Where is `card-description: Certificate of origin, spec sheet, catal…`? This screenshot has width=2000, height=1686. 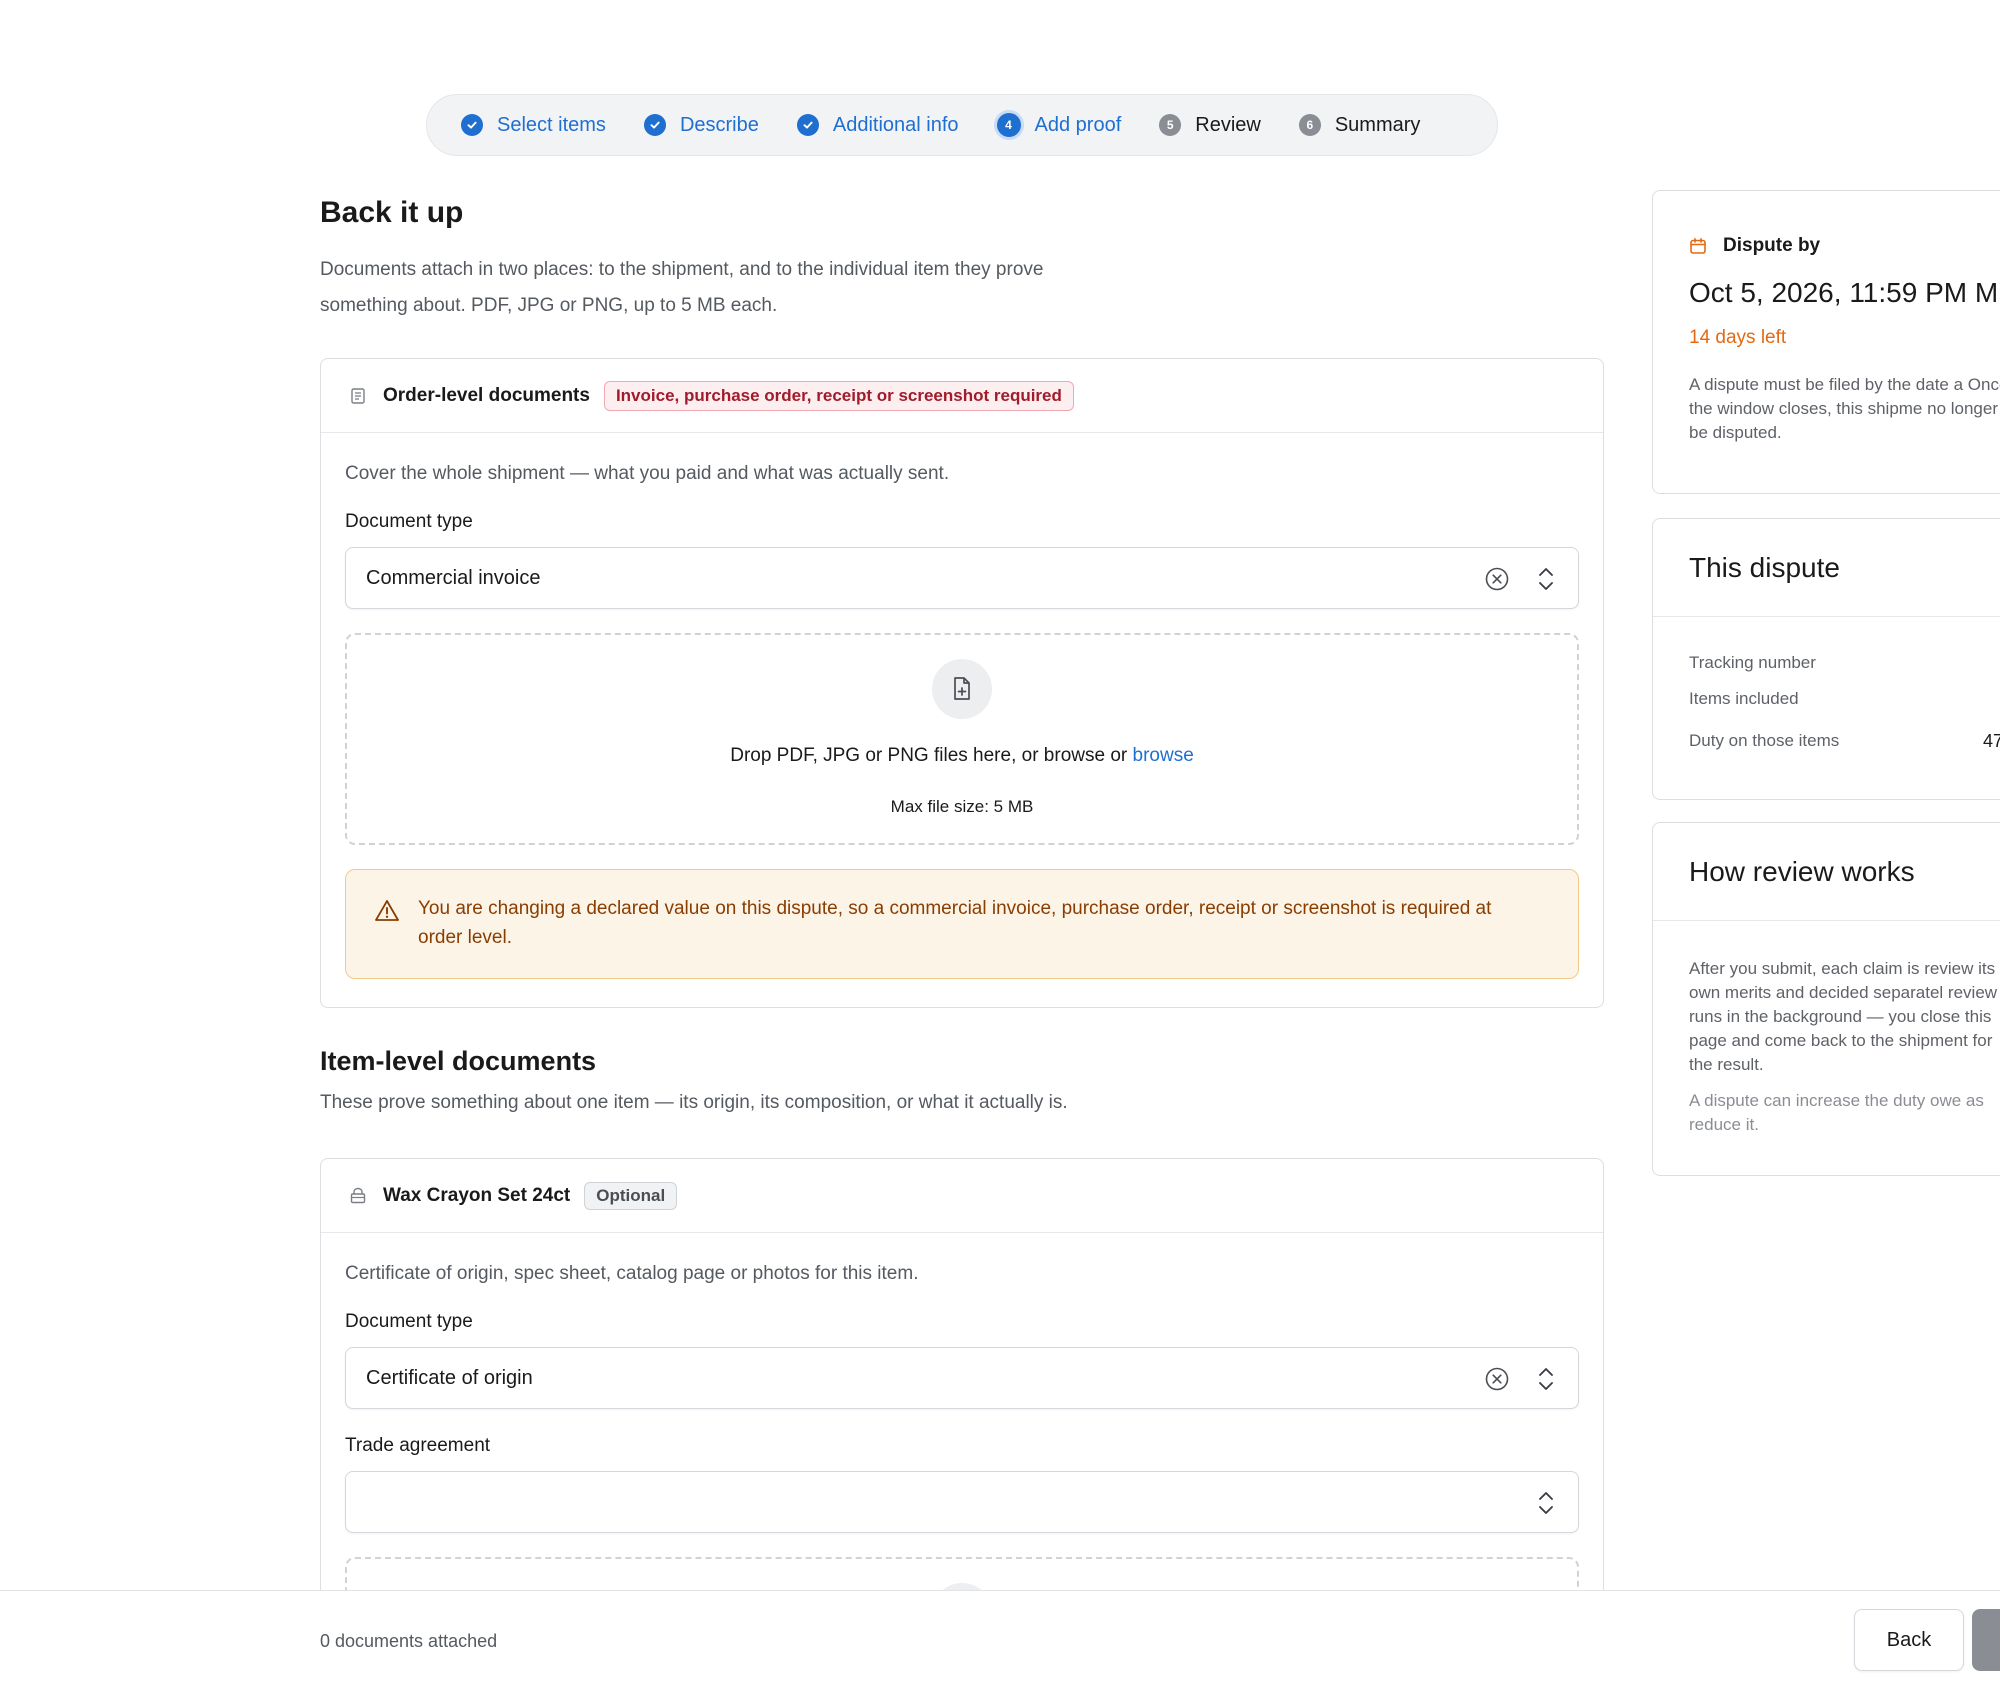
card-description: Certificate of origin, spec sheet, catal… is located at coordinates (632, 1273).